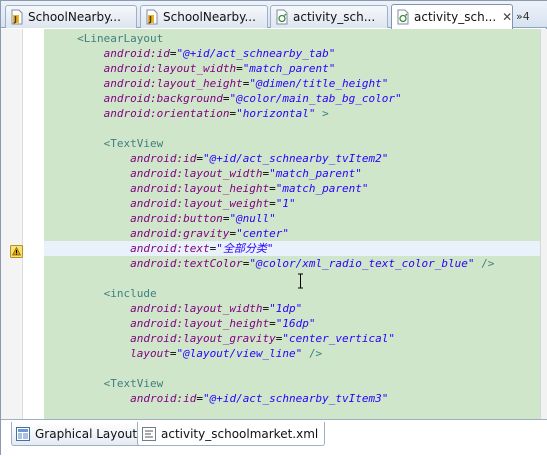 The width and height of the screenshot is (547, 456). Describe the element at coordinates (300, 281) in the screenshot. I see `text-cursor-icon` at that location.